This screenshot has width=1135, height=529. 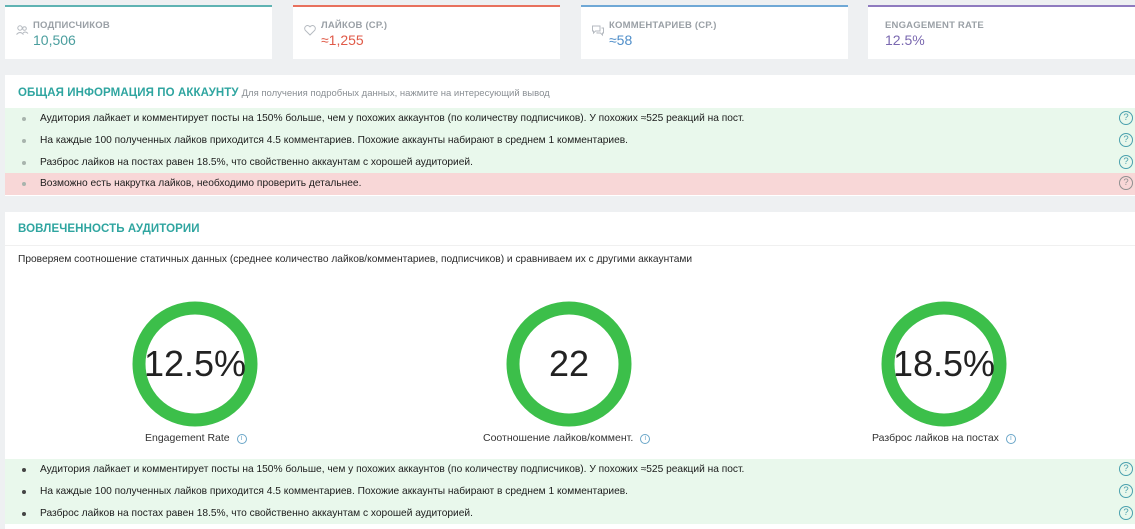 I want to click on comment-icon, so click(x=598, y=31).